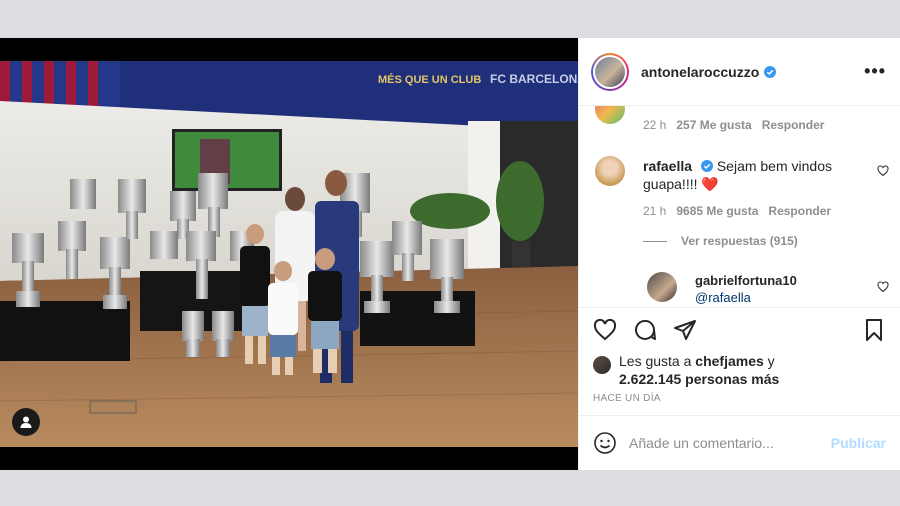 Image resolution: width=900 pixels, height=506 pixels. I want to click on view-replies: Ver respuestas (915), so click(720, 241).